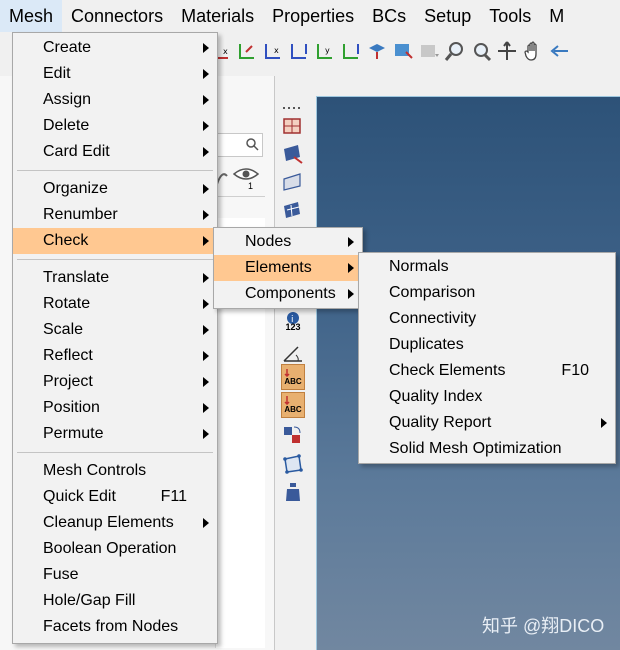 The height and width of the screenshot is (650, 620). What do you see at coordinates (556, 16) in the screenshot?
I see `menubar-item-overflow: M` at bounding box center [556, 16].